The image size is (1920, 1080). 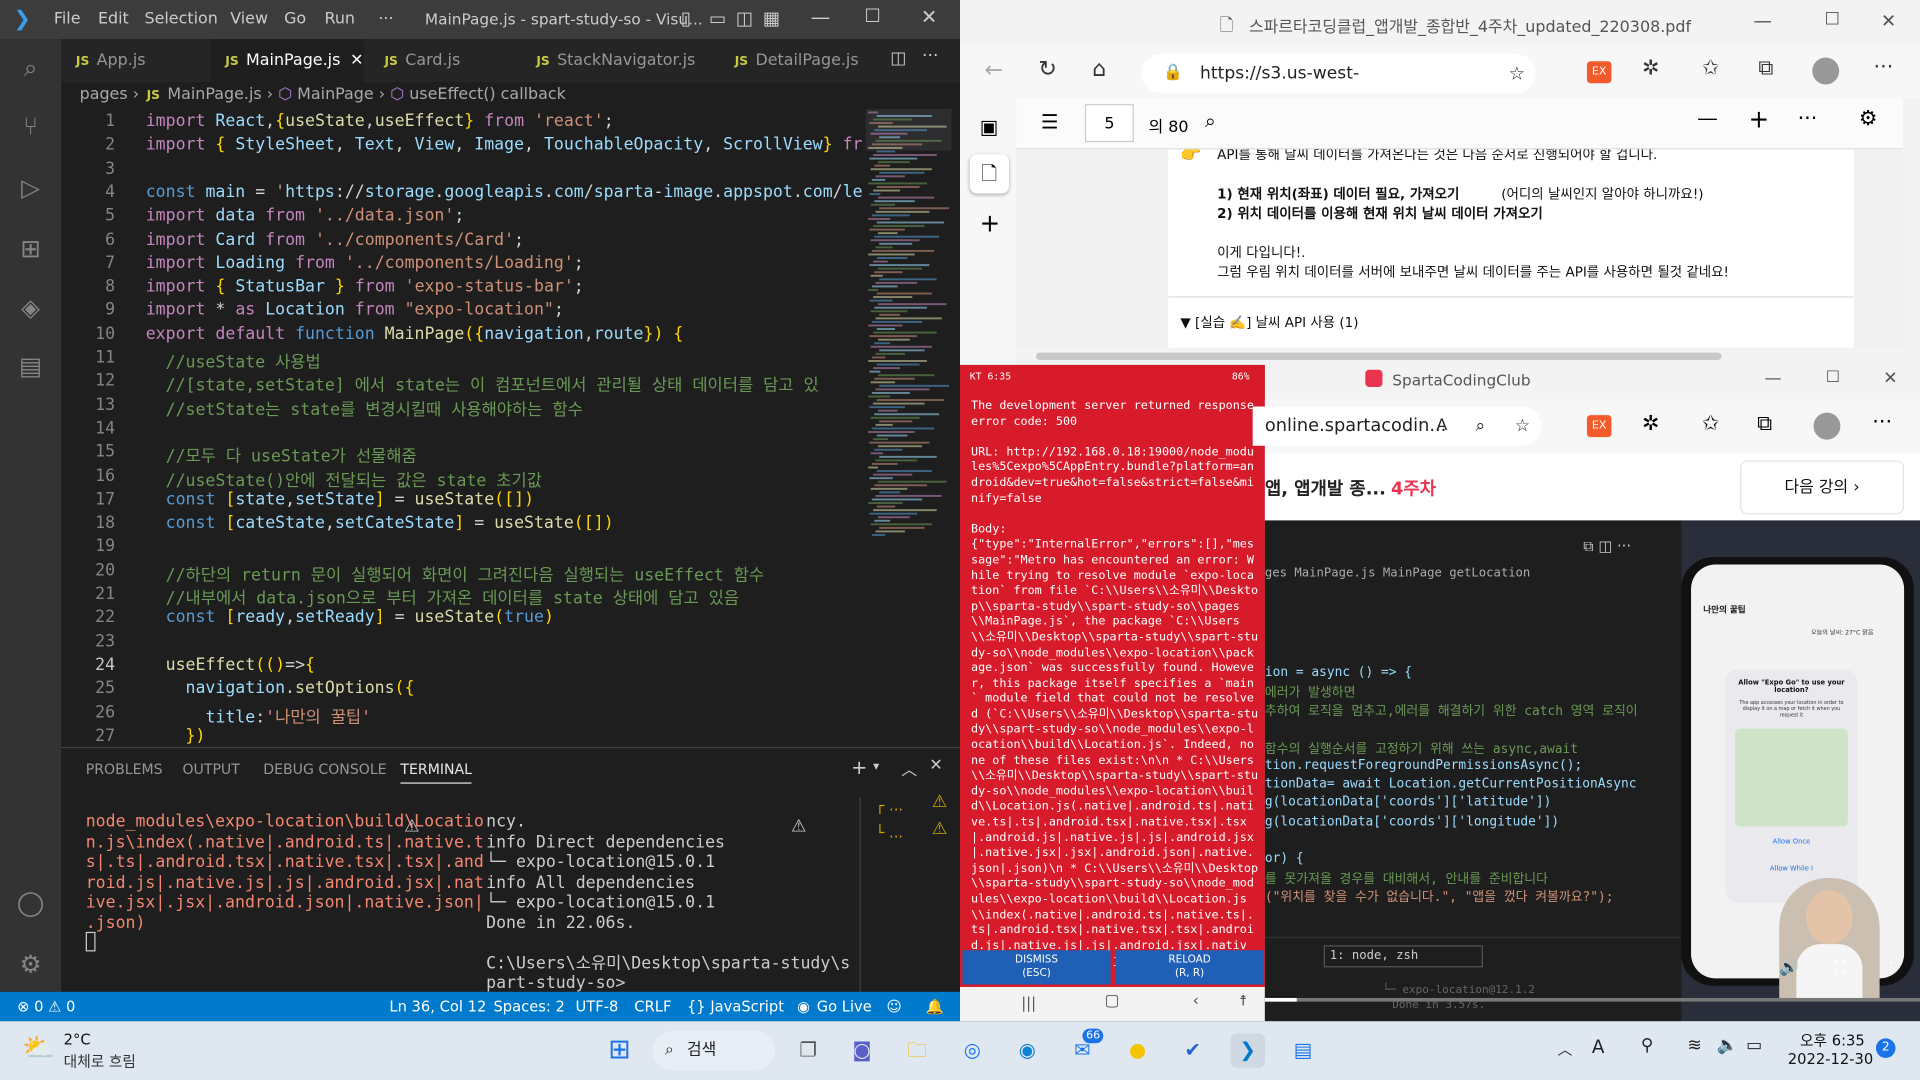 I want to click on more-actions-icon: ···, so click(x=930, y=57).